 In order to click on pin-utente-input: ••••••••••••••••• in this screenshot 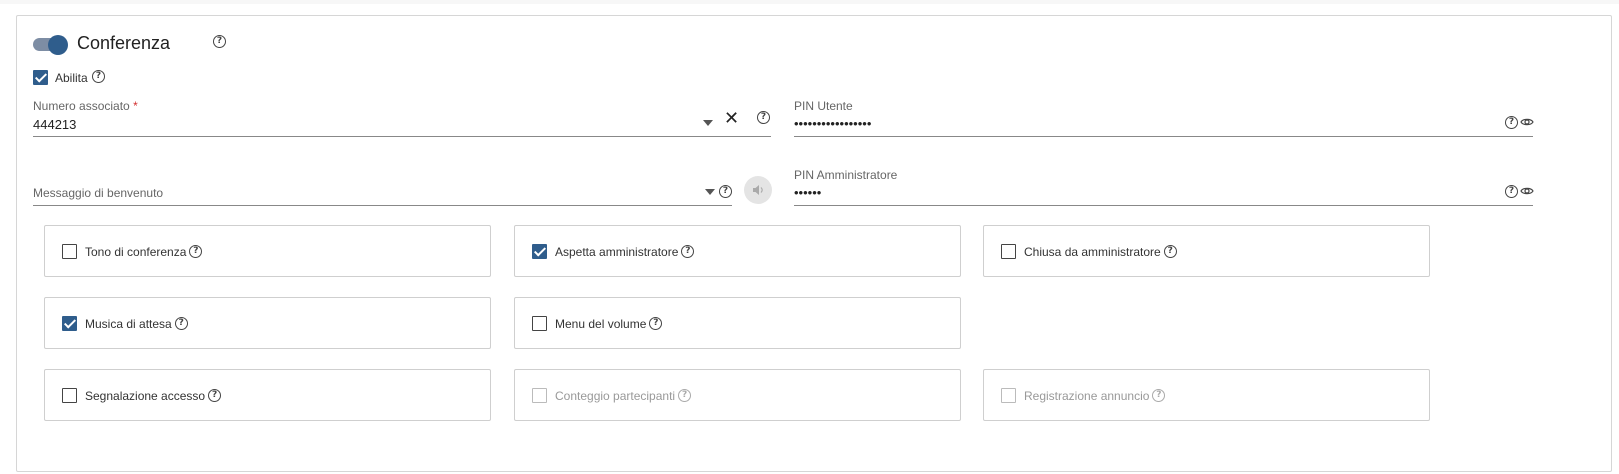, I will do `click(832, 123)`.